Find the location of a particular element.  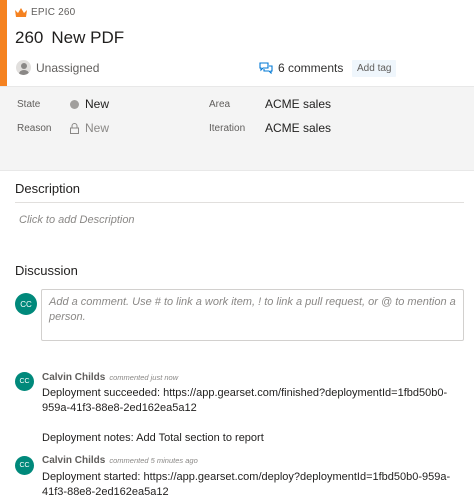

work-item-type-color-bar is located at coordinates (3, 43).